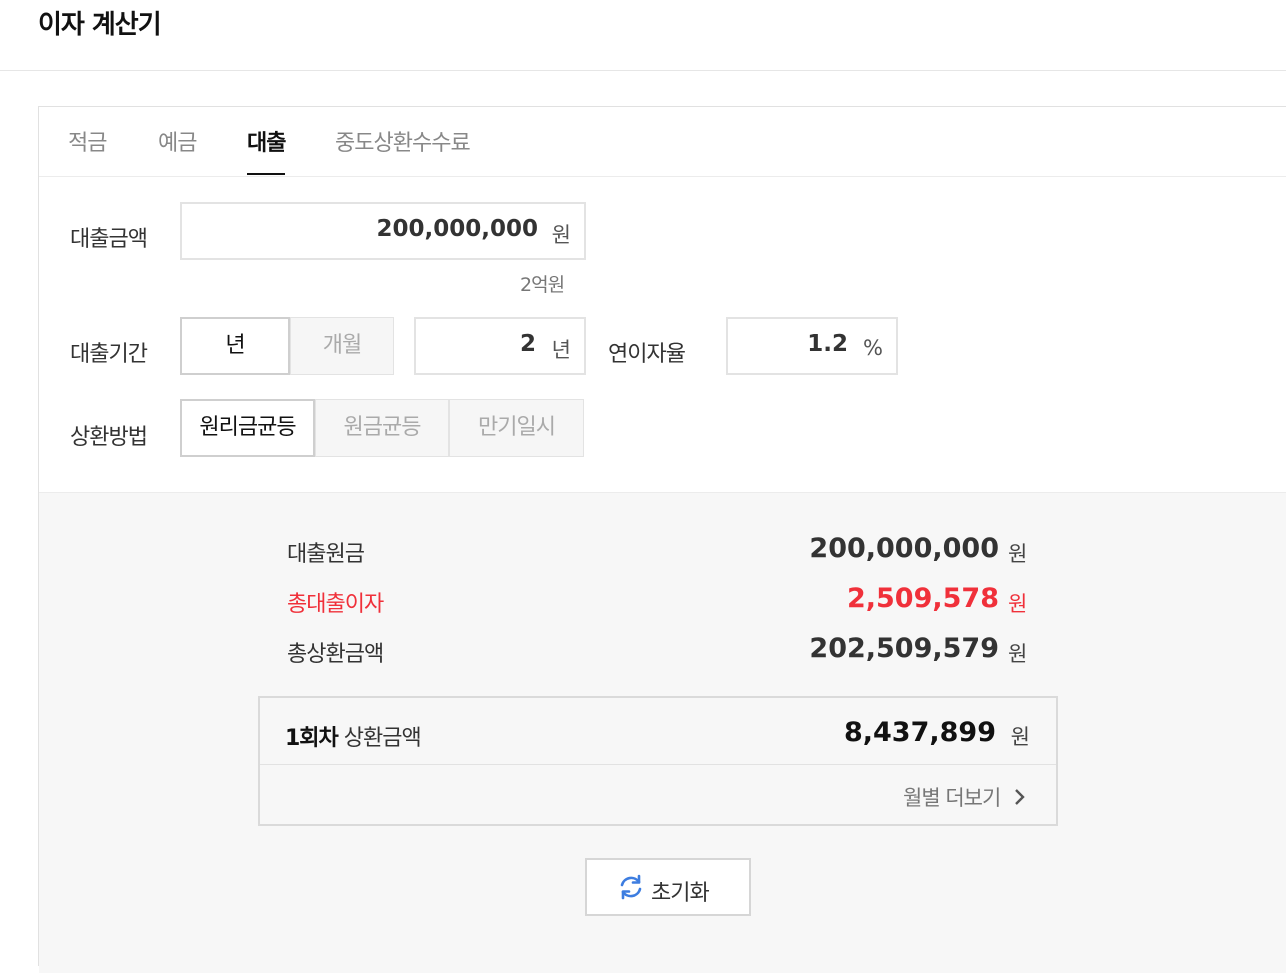 The image size is (1286, 973). What do you see at coordinates (403, 150) in the screenshot?
I see `tab-prepayment-fee: 중도상환수수료` at bounding box center [403, 150].